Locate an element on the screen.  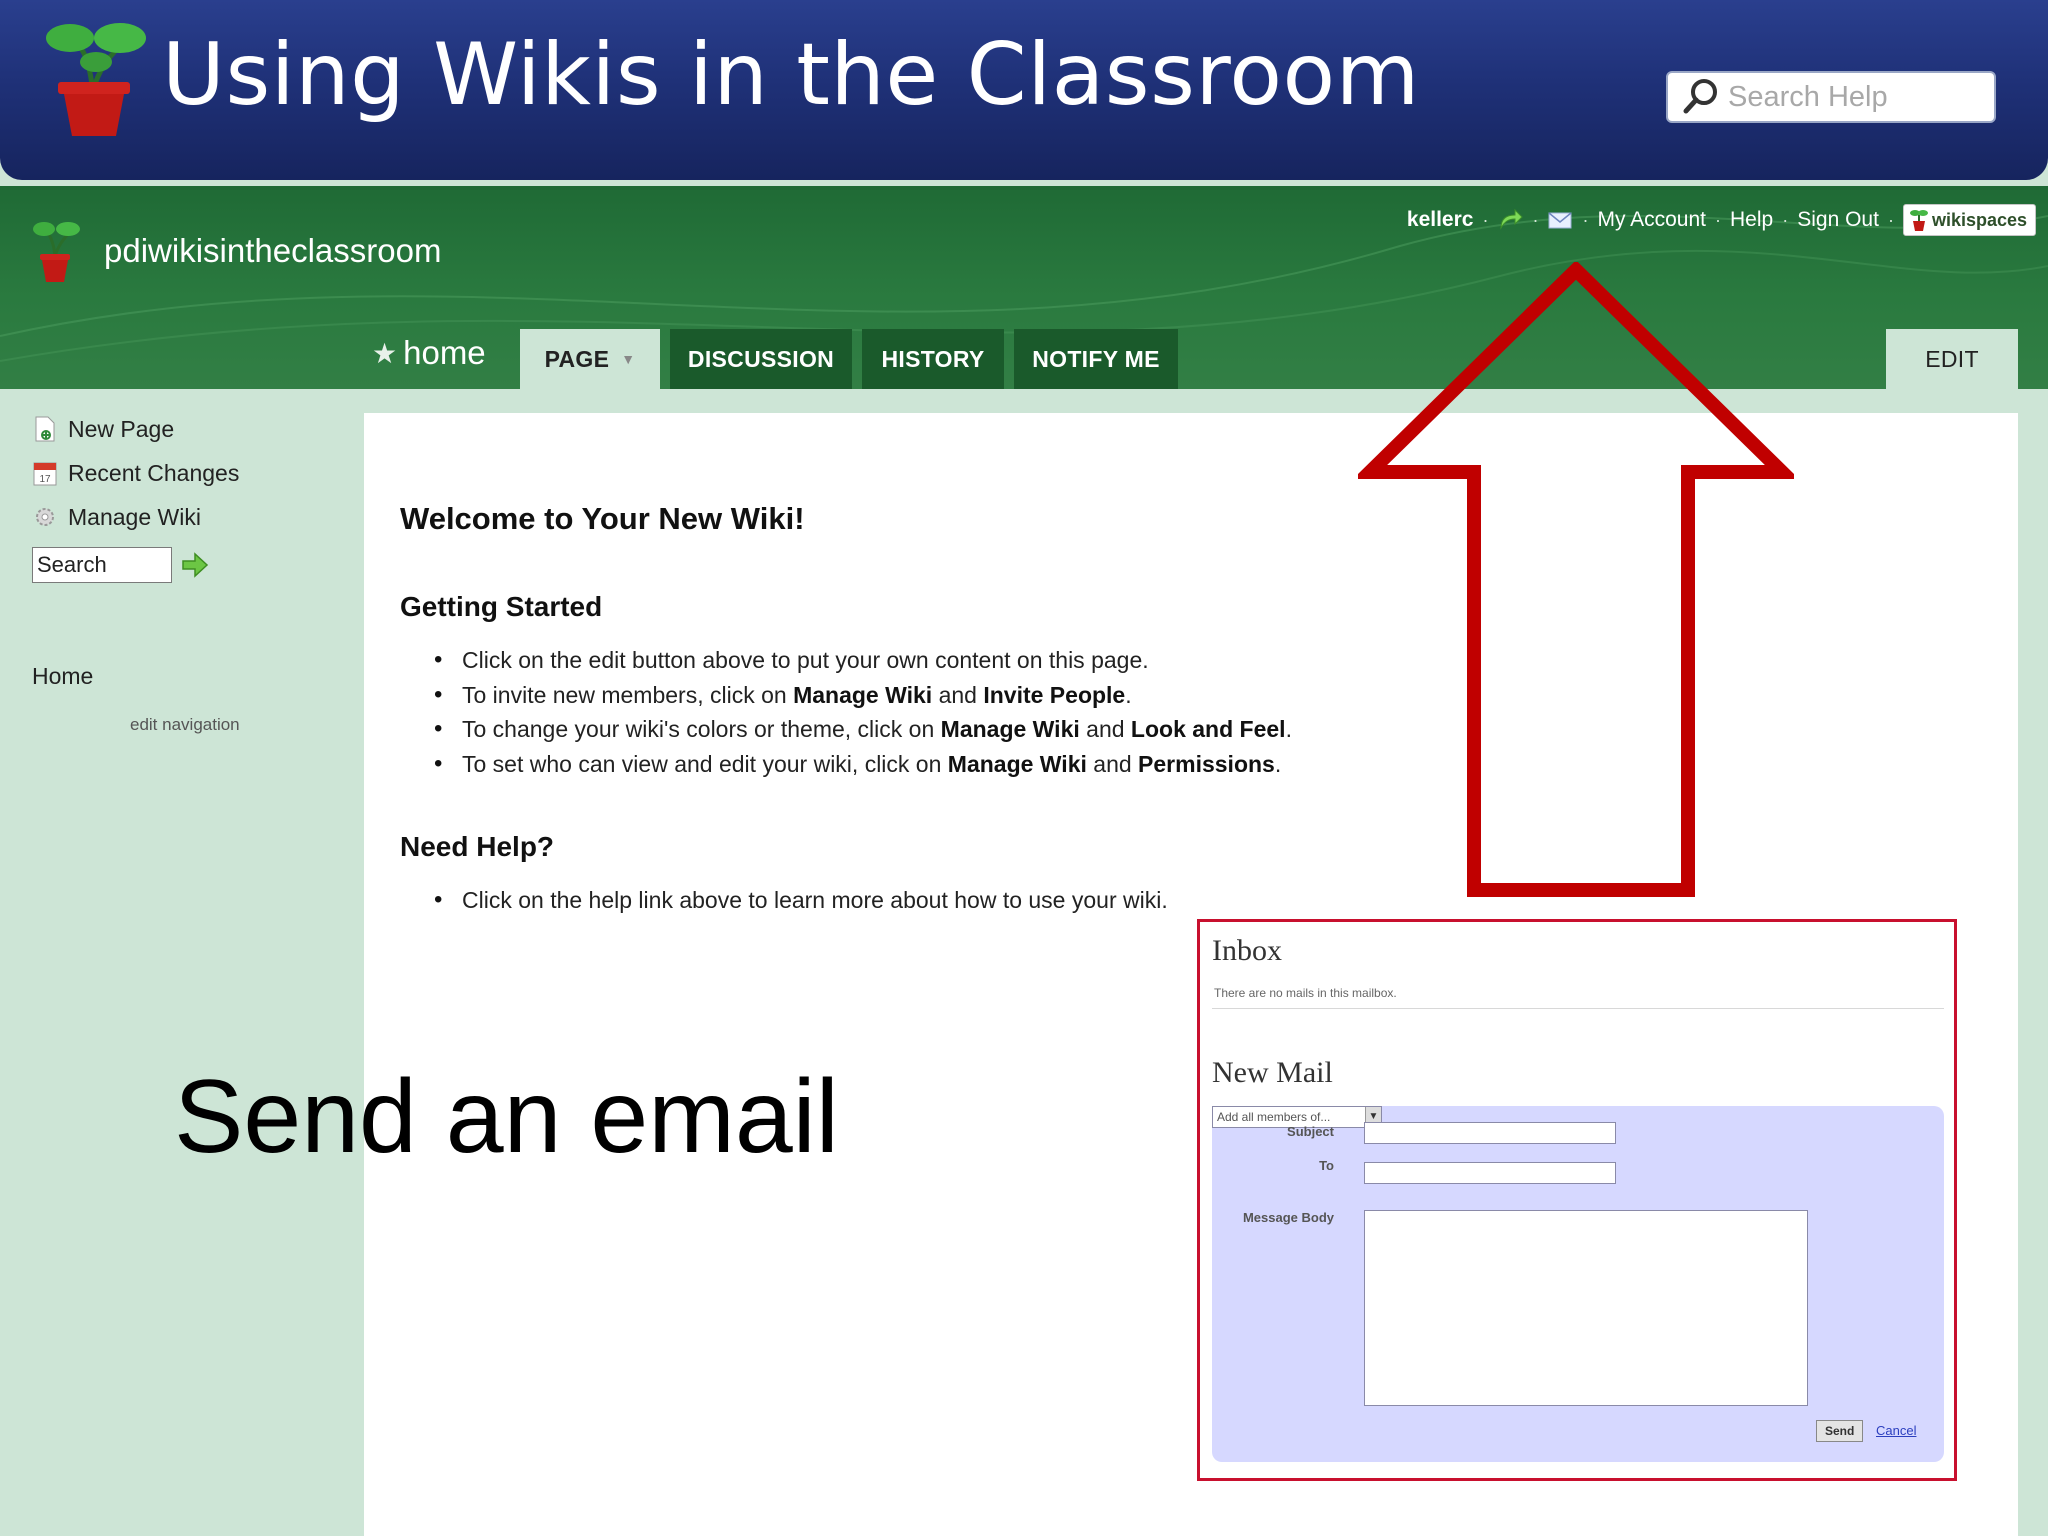
inbox-heading: Inbox is located at coordinates (1247, 950).